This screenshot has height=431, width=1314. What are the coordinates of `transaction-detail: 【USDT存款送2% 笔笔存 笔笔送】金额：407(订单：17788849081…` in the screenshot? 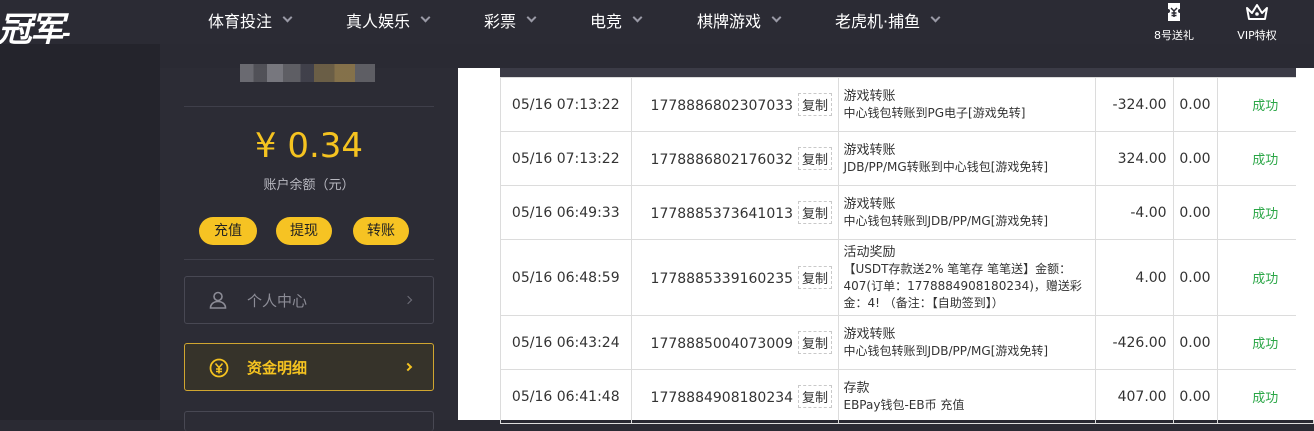 It's located at (962, 285).